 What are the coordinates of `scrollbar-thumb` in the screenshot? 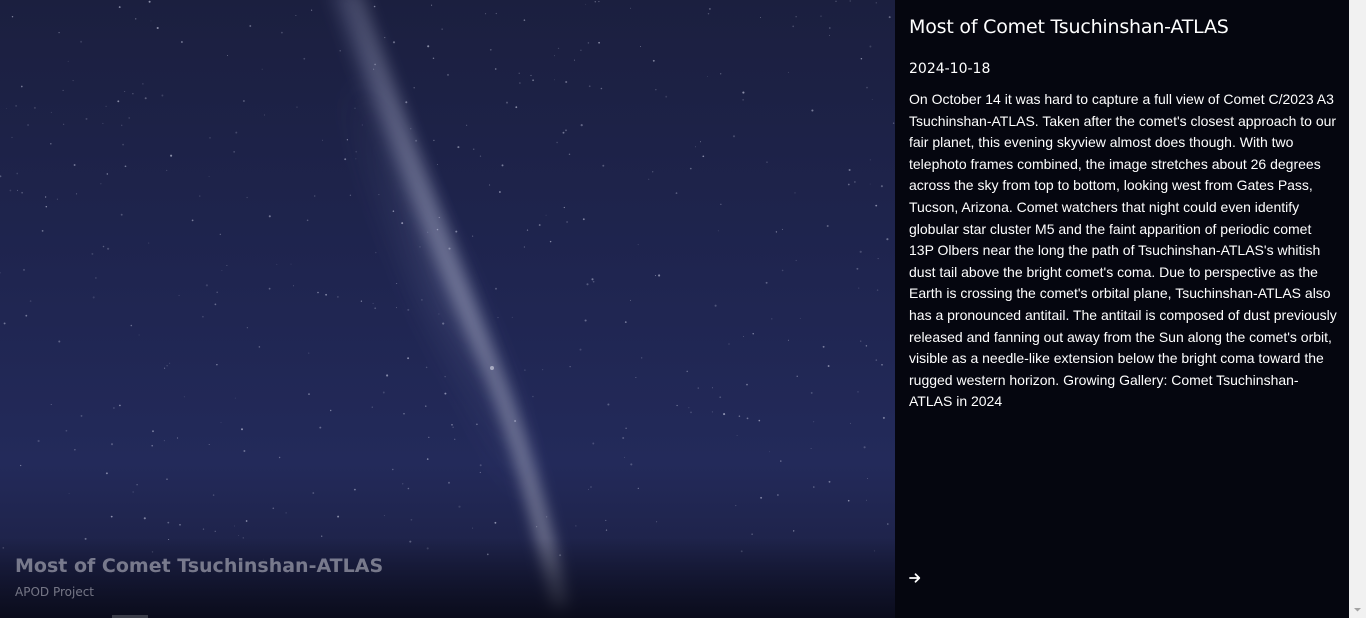 It's located at (1357, 298).